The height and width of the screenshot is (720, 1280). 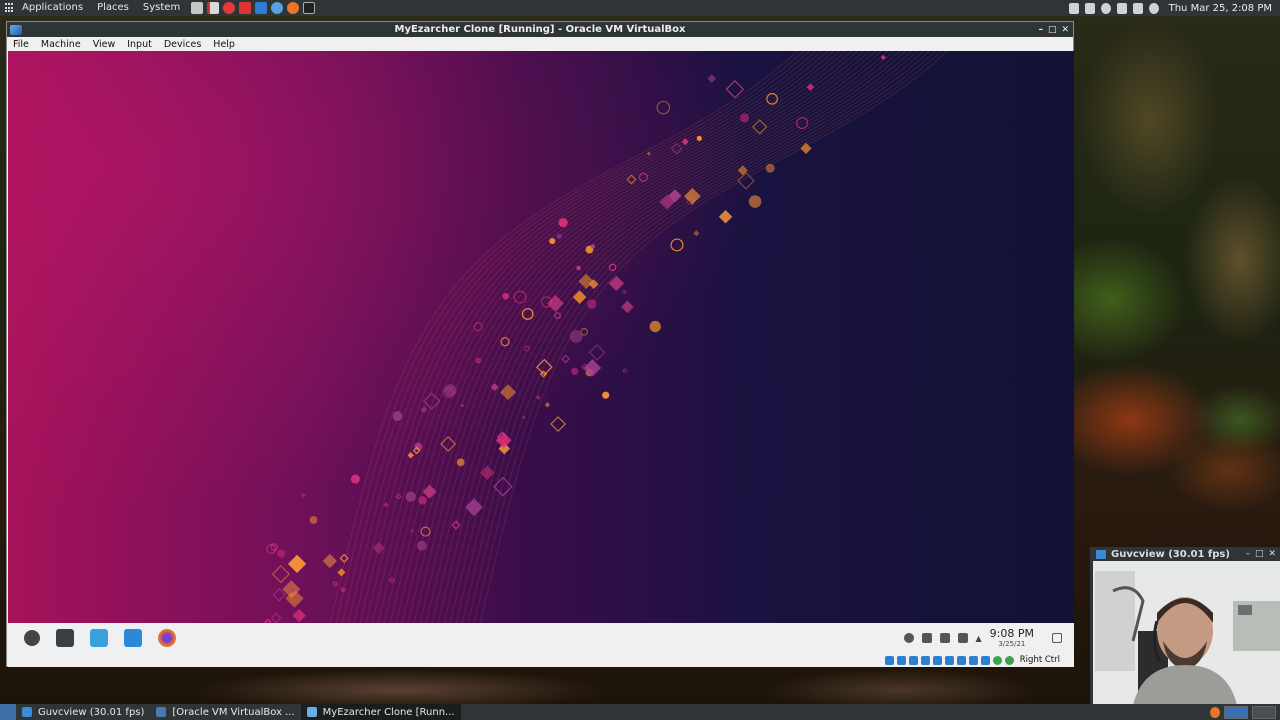 I want to click on app-launcher-icon, so click(x=32, y=638).